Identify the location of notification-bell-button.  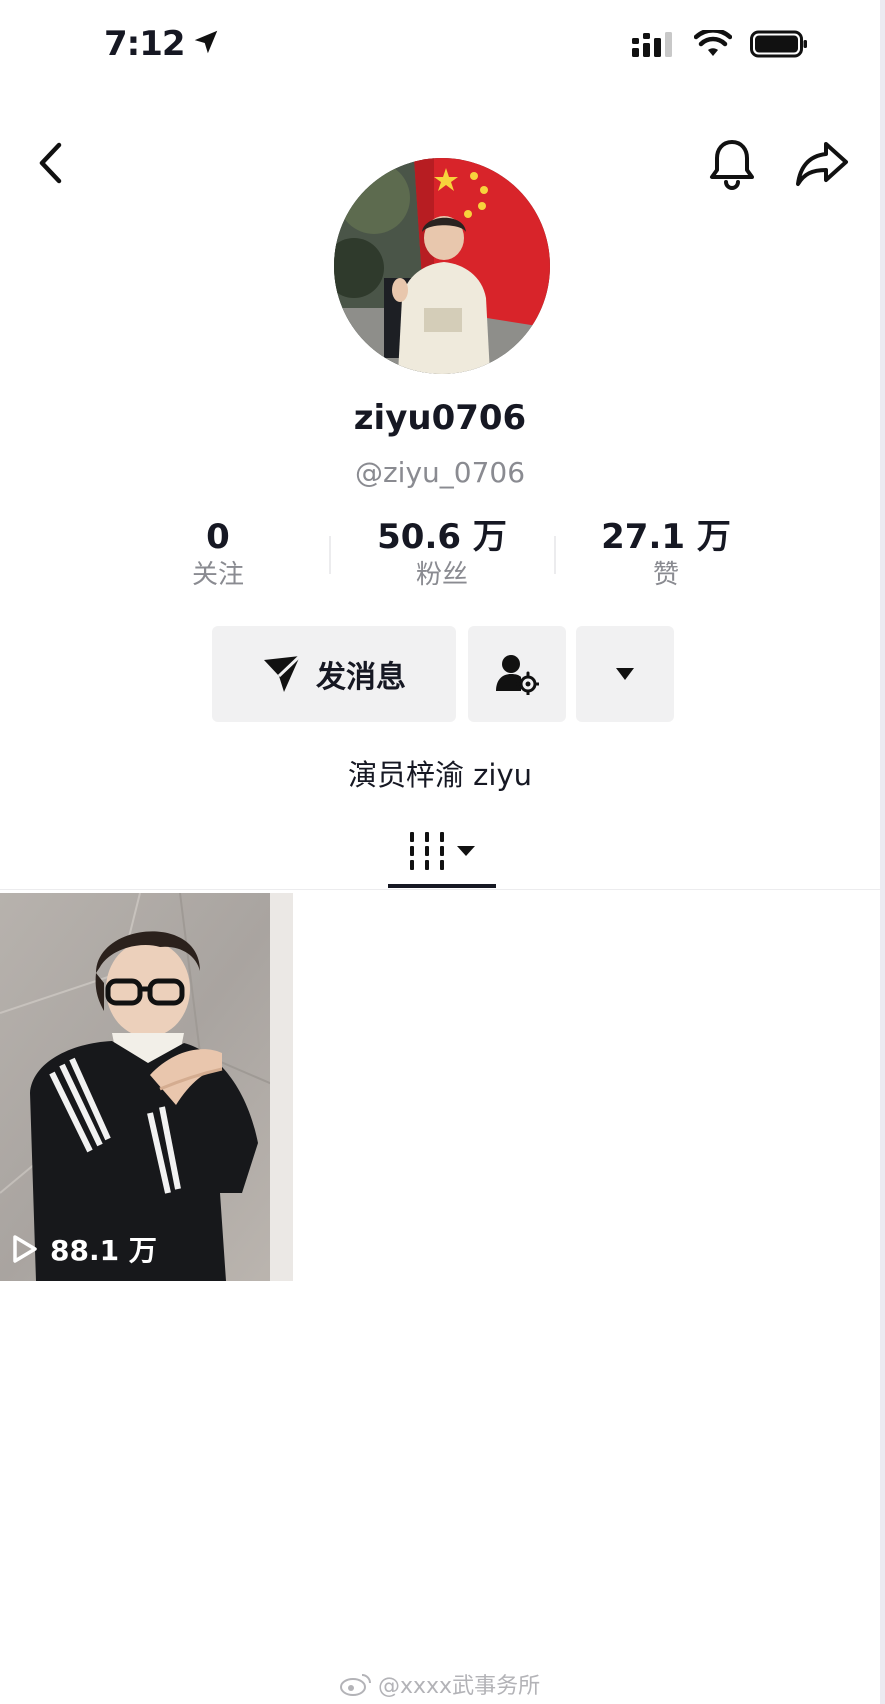
(732, 163).